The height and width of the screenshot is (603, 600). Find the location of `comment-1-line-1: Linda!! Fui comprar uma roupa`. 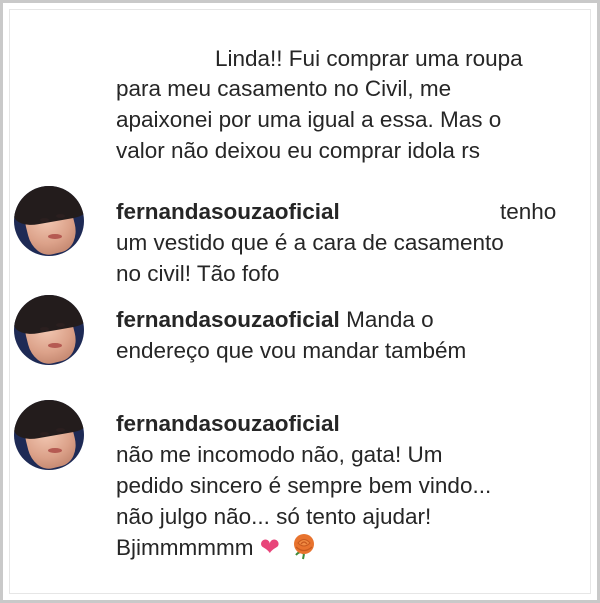

comment-1-line-1: Linda!! Fui comprar uma roupa is located at coordinates (369, 58).